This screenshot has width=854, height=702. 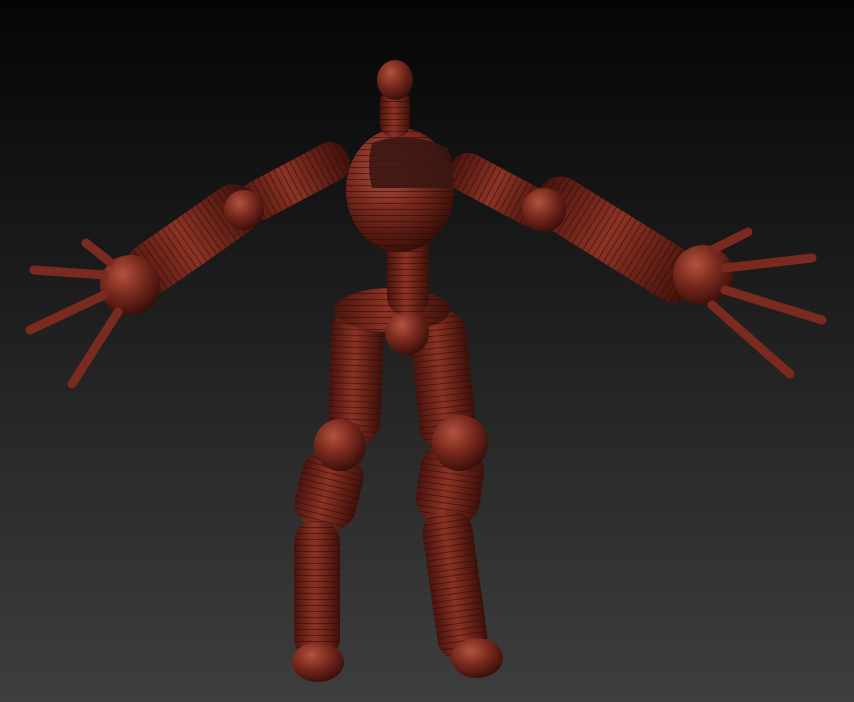 I want to click on torso, so click(x=400, y=190).